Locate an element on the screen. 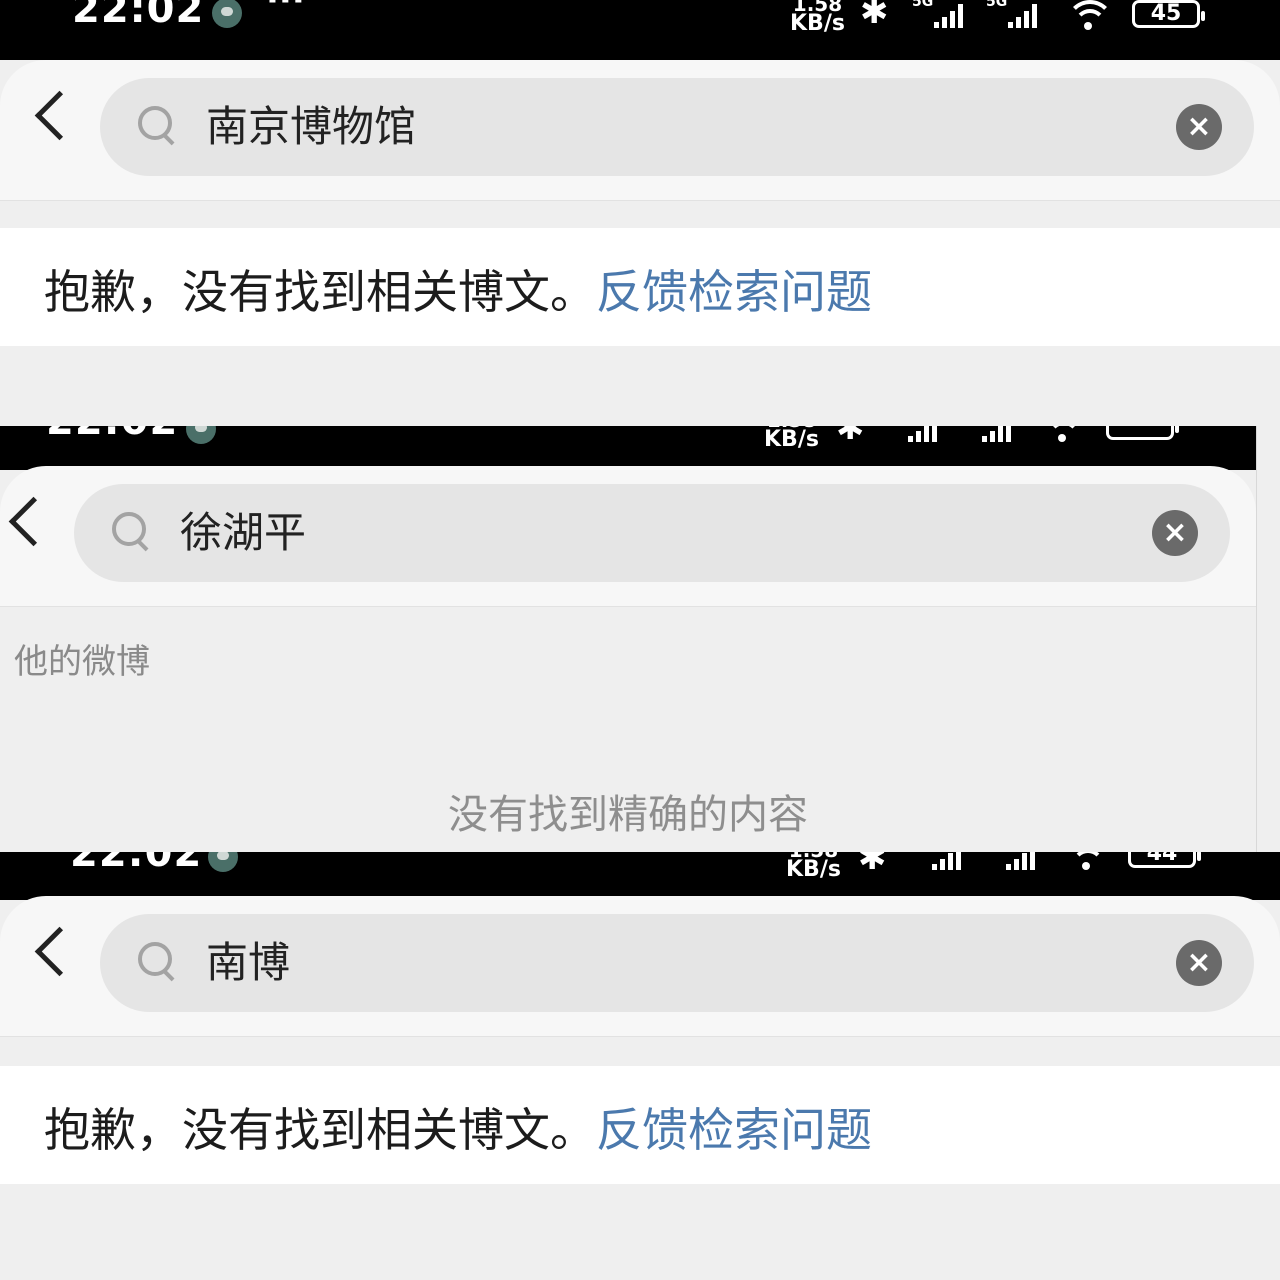  search-input: 南京博物馆 × is located at coordinates (677, 127).